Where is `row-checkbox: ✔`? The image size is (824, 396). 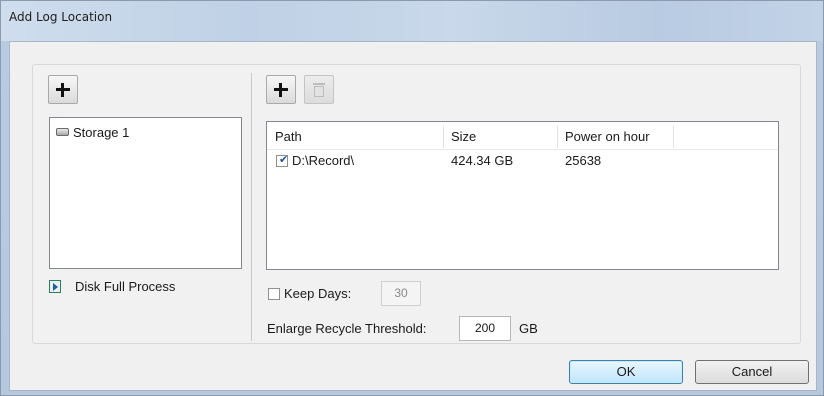
row-checkbox: ✔ is located at coordinates (282, 160).